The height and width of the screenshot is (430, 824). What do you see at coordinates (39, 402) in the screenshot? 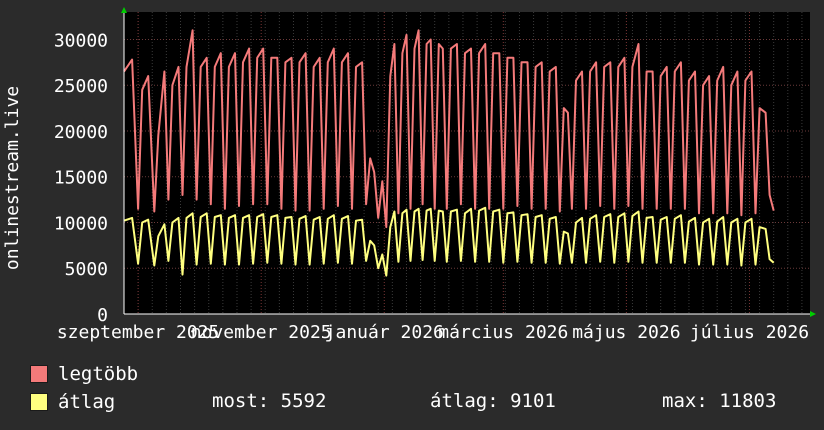
I see `legend-swatch-avg` at bounding box center [39, 402].